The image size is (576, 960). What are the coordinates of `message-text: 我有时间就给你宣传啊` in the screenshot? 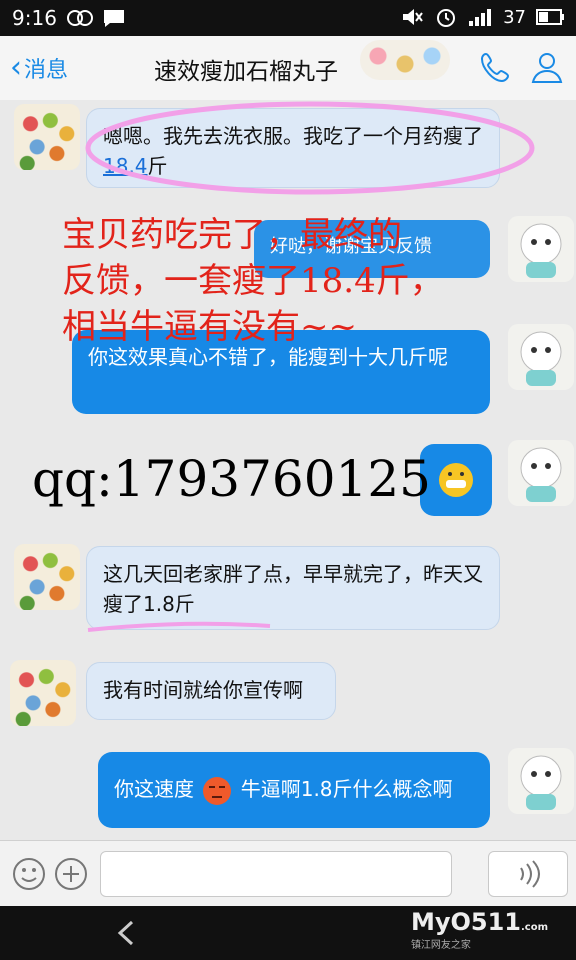 It's located at (203, 690).